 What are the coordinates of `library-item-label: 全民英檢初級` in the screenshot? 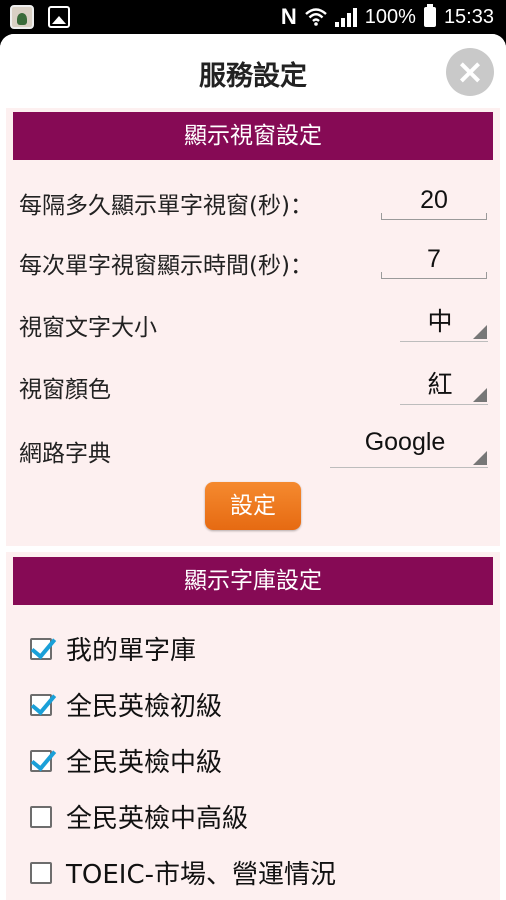 It's located at (144, 707).